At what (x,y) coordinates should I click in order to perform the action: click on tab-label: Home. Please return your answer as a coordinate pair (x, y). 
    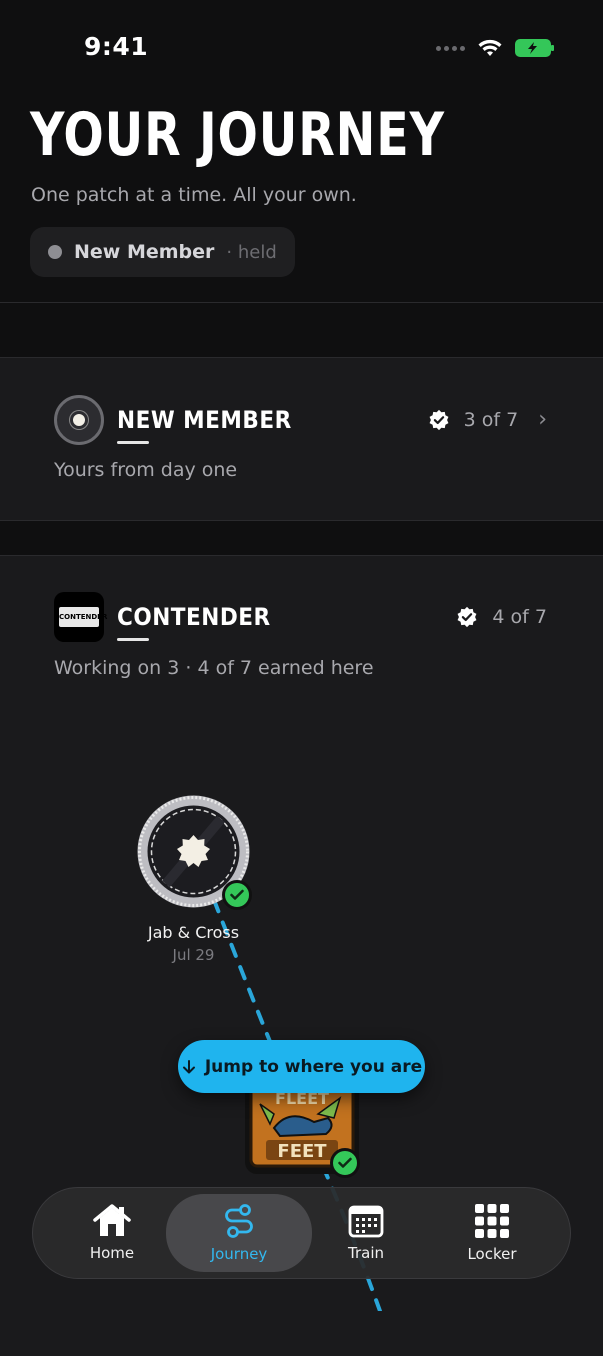
    Looking at the image, I should click on (112, 1253).